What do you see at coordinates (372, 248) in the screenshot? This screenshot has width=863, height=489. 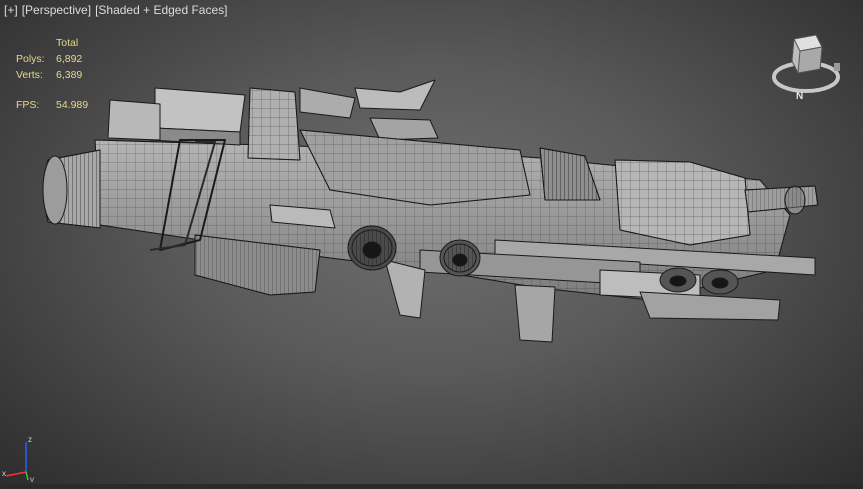 I see `turbine-left` at bounding box center [372, 248].